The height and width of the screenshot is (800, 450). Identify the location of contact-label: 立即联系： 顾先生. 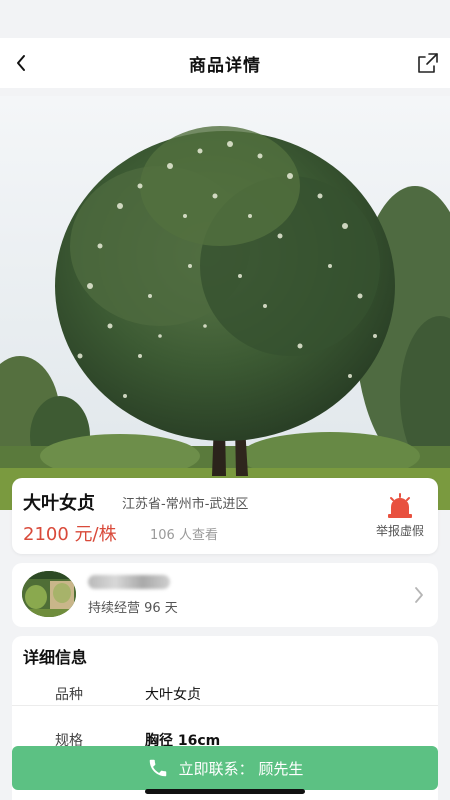
(241, 768).